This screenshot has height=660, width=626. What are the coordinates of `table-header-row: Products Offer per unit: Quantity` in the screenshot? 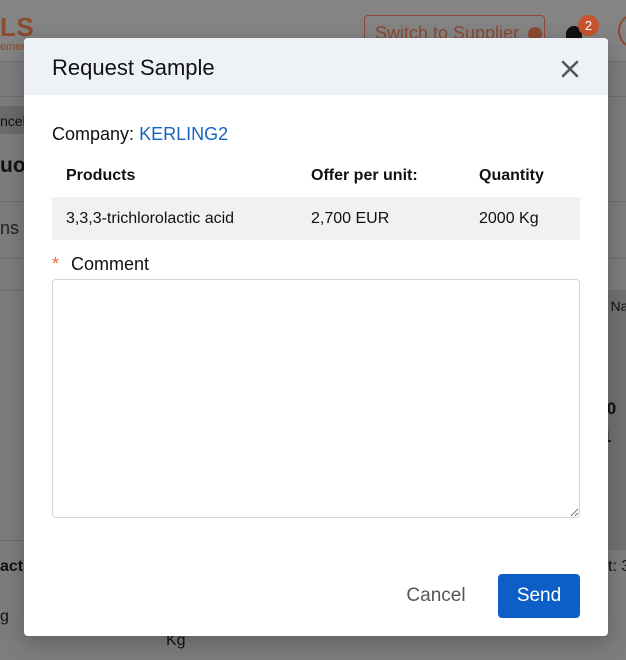 It's located at (316, 176).